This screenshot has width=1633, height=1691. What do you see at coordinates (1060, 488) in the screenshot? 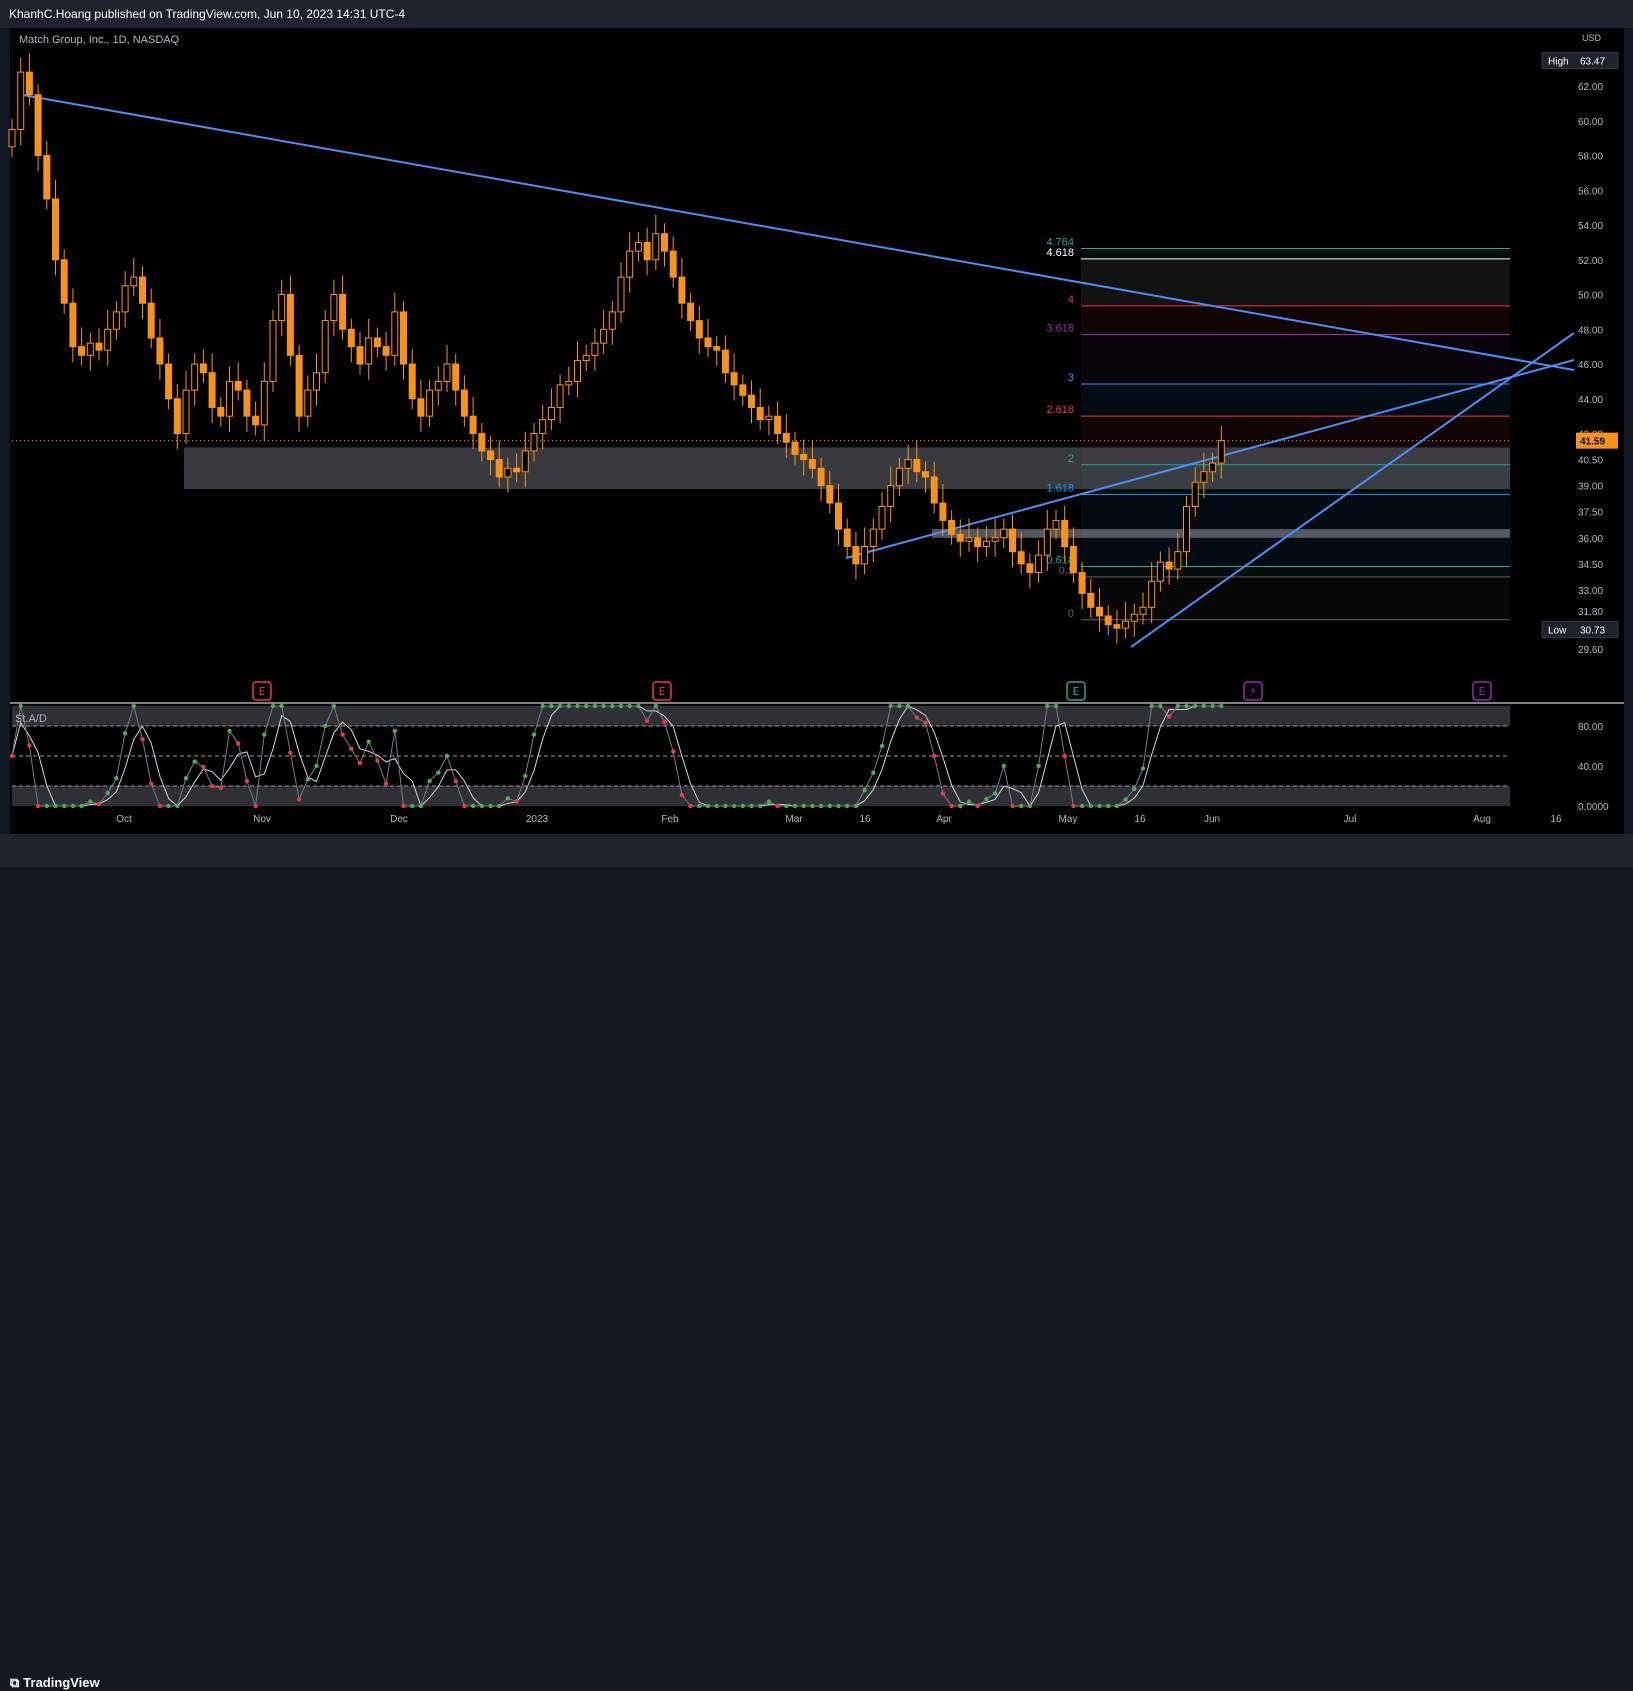
I see `fib-label: 1.618` at bounding box center [1060, 488].